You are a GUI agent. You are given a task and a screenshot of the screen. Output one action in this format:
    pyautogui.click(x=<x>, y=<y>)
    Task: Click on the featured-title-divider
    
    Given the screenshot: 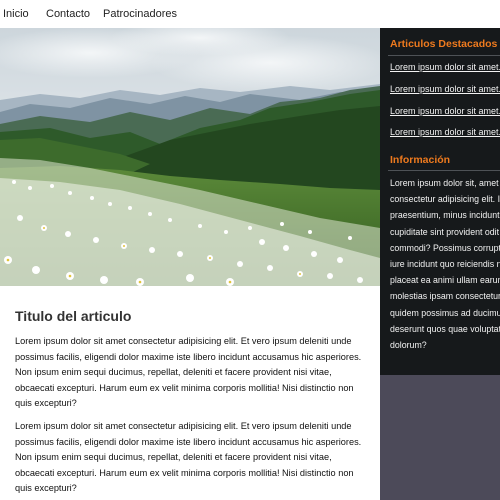 What is the action you would take?
    pyautogui.click(x=444, y=55)
    